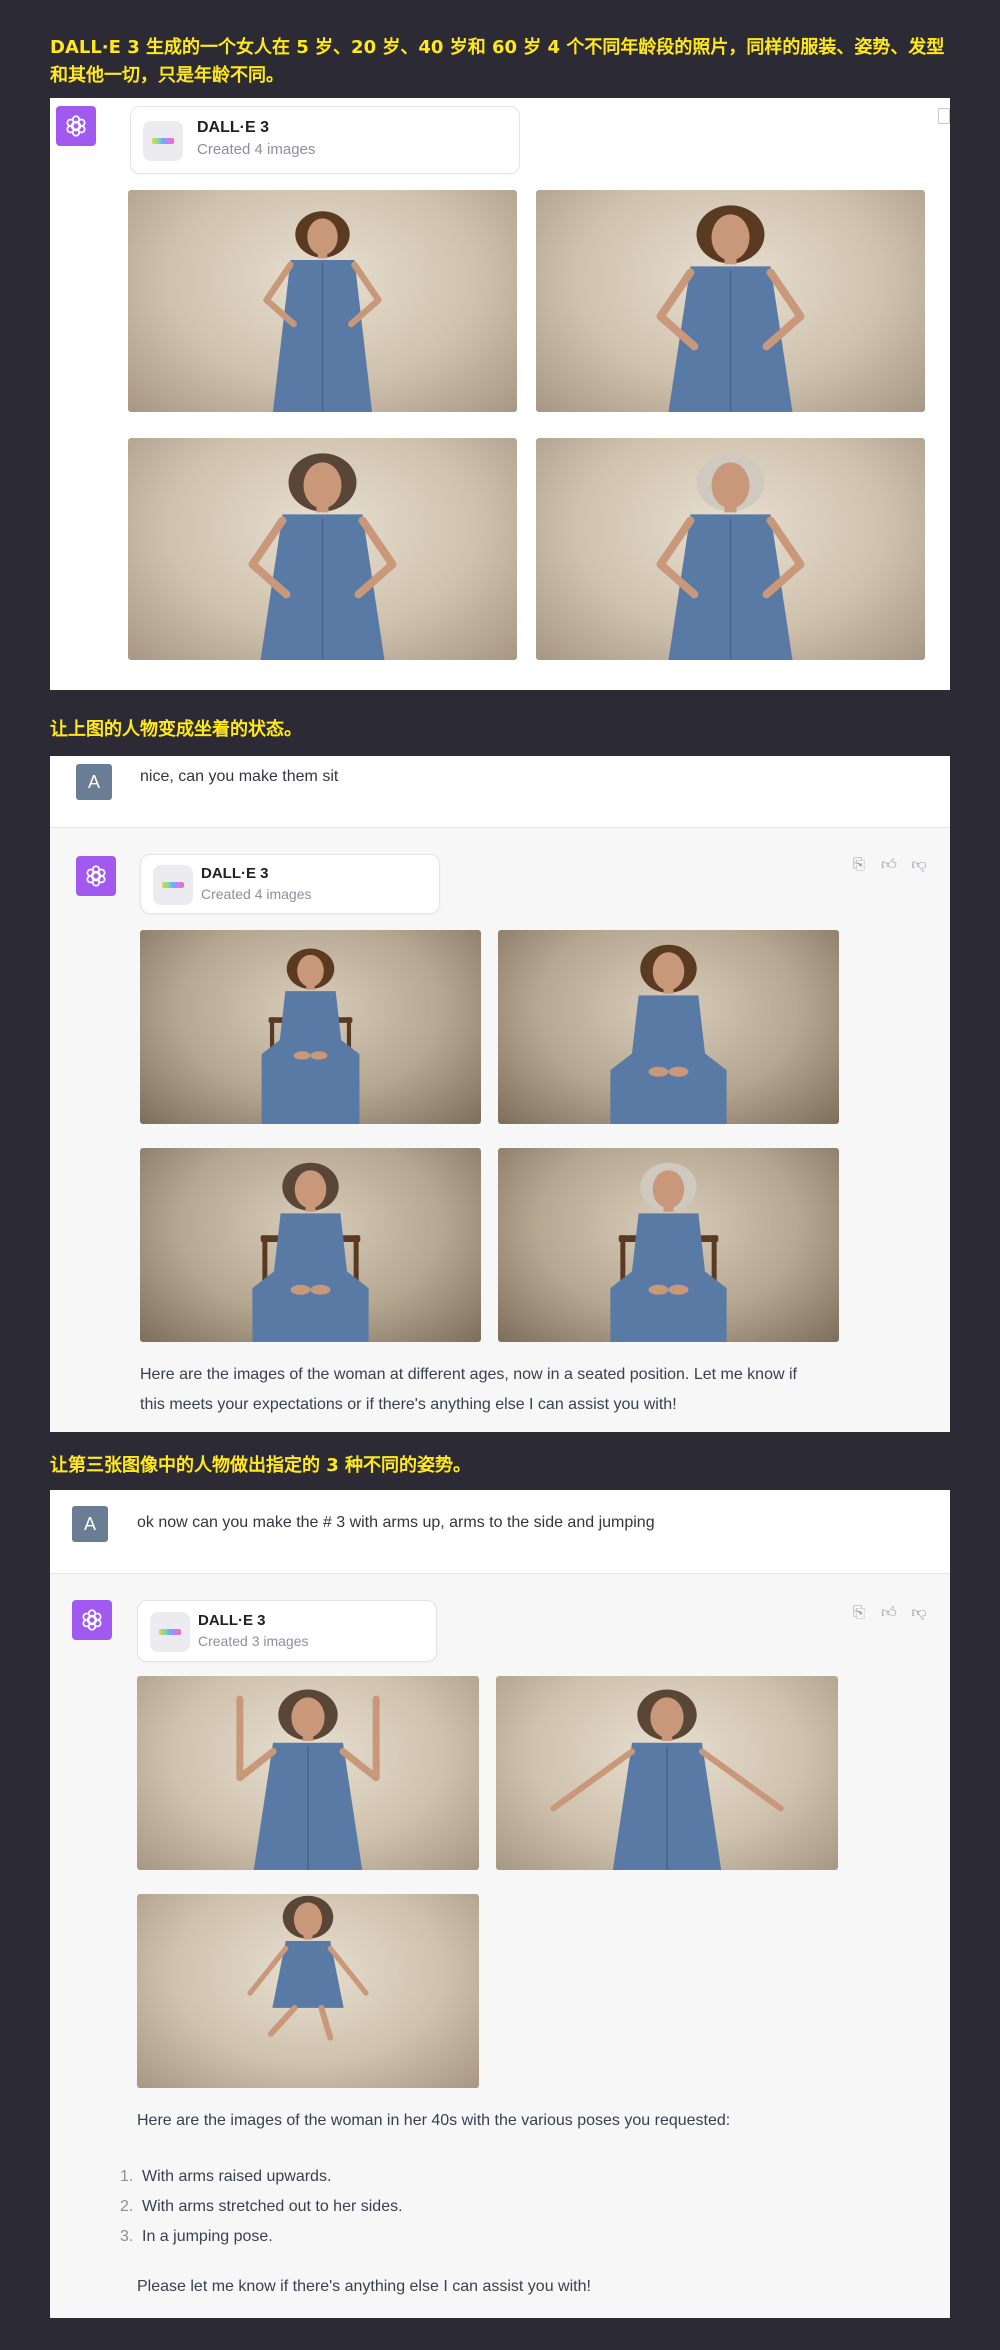 The width and height of the screenshot is (1000, 2350). I want to click on list-text: In a jumping pose., so click(207, 2236).